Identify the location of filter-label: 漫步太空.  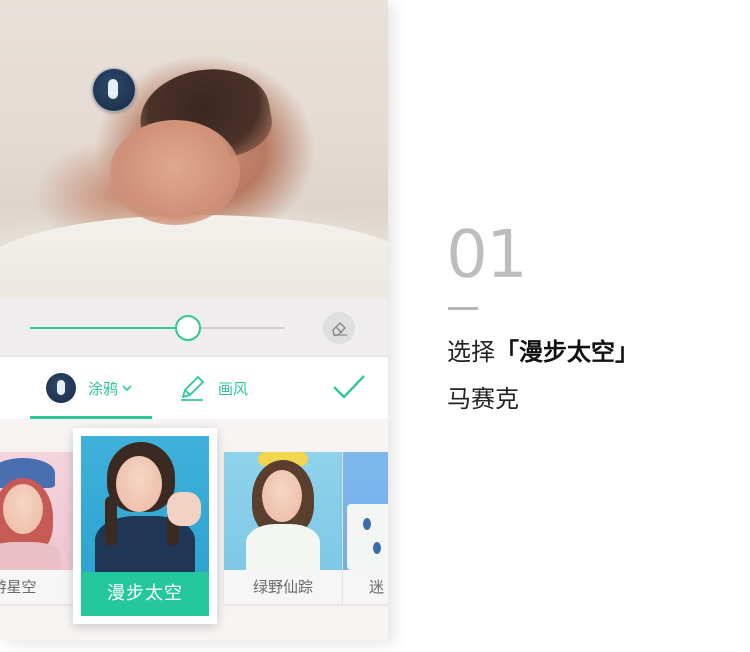
(145, 594).